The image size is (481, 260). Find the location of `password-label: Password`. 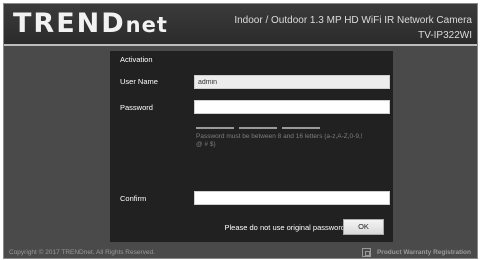

password-label: Password is located at coordinates (136, 107).